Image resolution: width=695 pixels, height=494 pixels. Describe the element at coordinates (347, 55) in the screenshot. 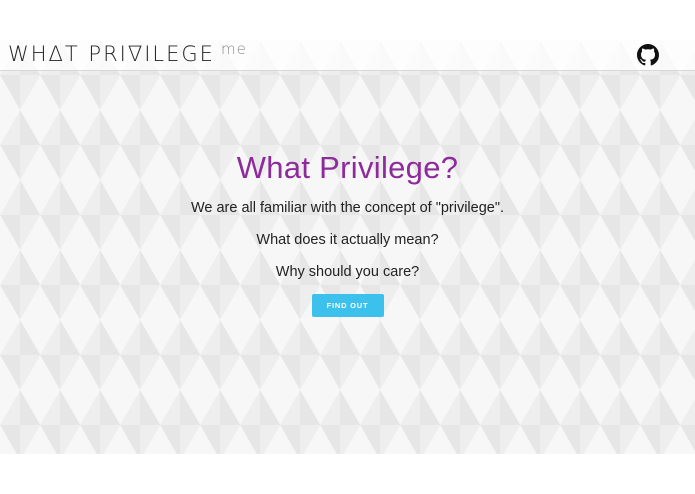

I see `navbar: WHΔT PRI∇ILEGE me` at that location.